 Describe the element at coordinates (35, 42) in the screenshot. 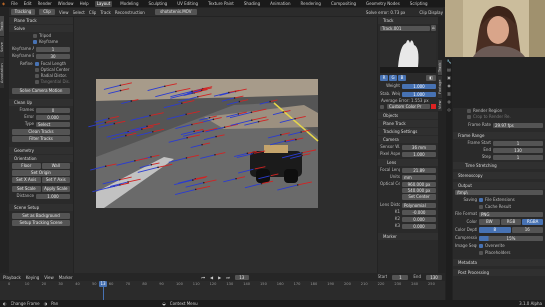

I see `keyframe-check-icon` at that location.